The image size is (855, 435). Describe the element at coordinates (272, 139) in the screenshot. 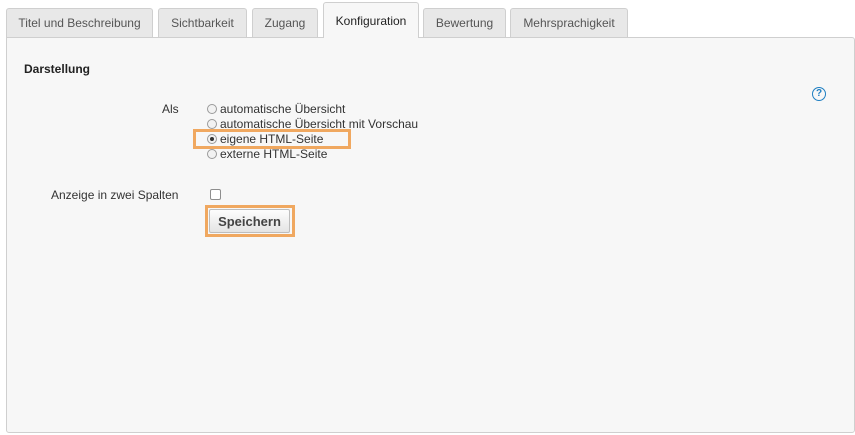

I see `selected-option-highlight` at that location.